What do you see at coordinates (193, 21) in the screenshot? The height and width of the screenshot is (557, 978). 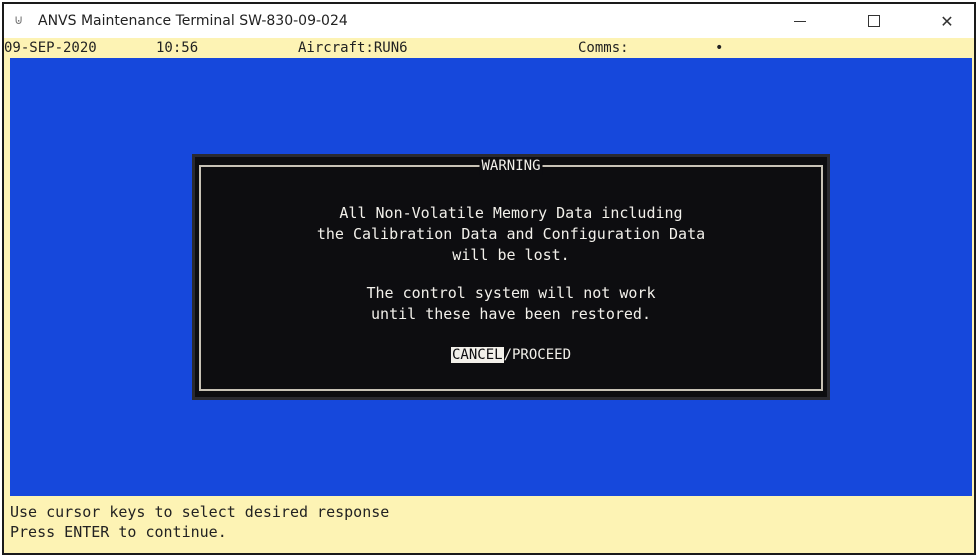 I see `window-title: ANVS Maintenance Terminal SW-830-09-024` at bounding box center [193, 21].